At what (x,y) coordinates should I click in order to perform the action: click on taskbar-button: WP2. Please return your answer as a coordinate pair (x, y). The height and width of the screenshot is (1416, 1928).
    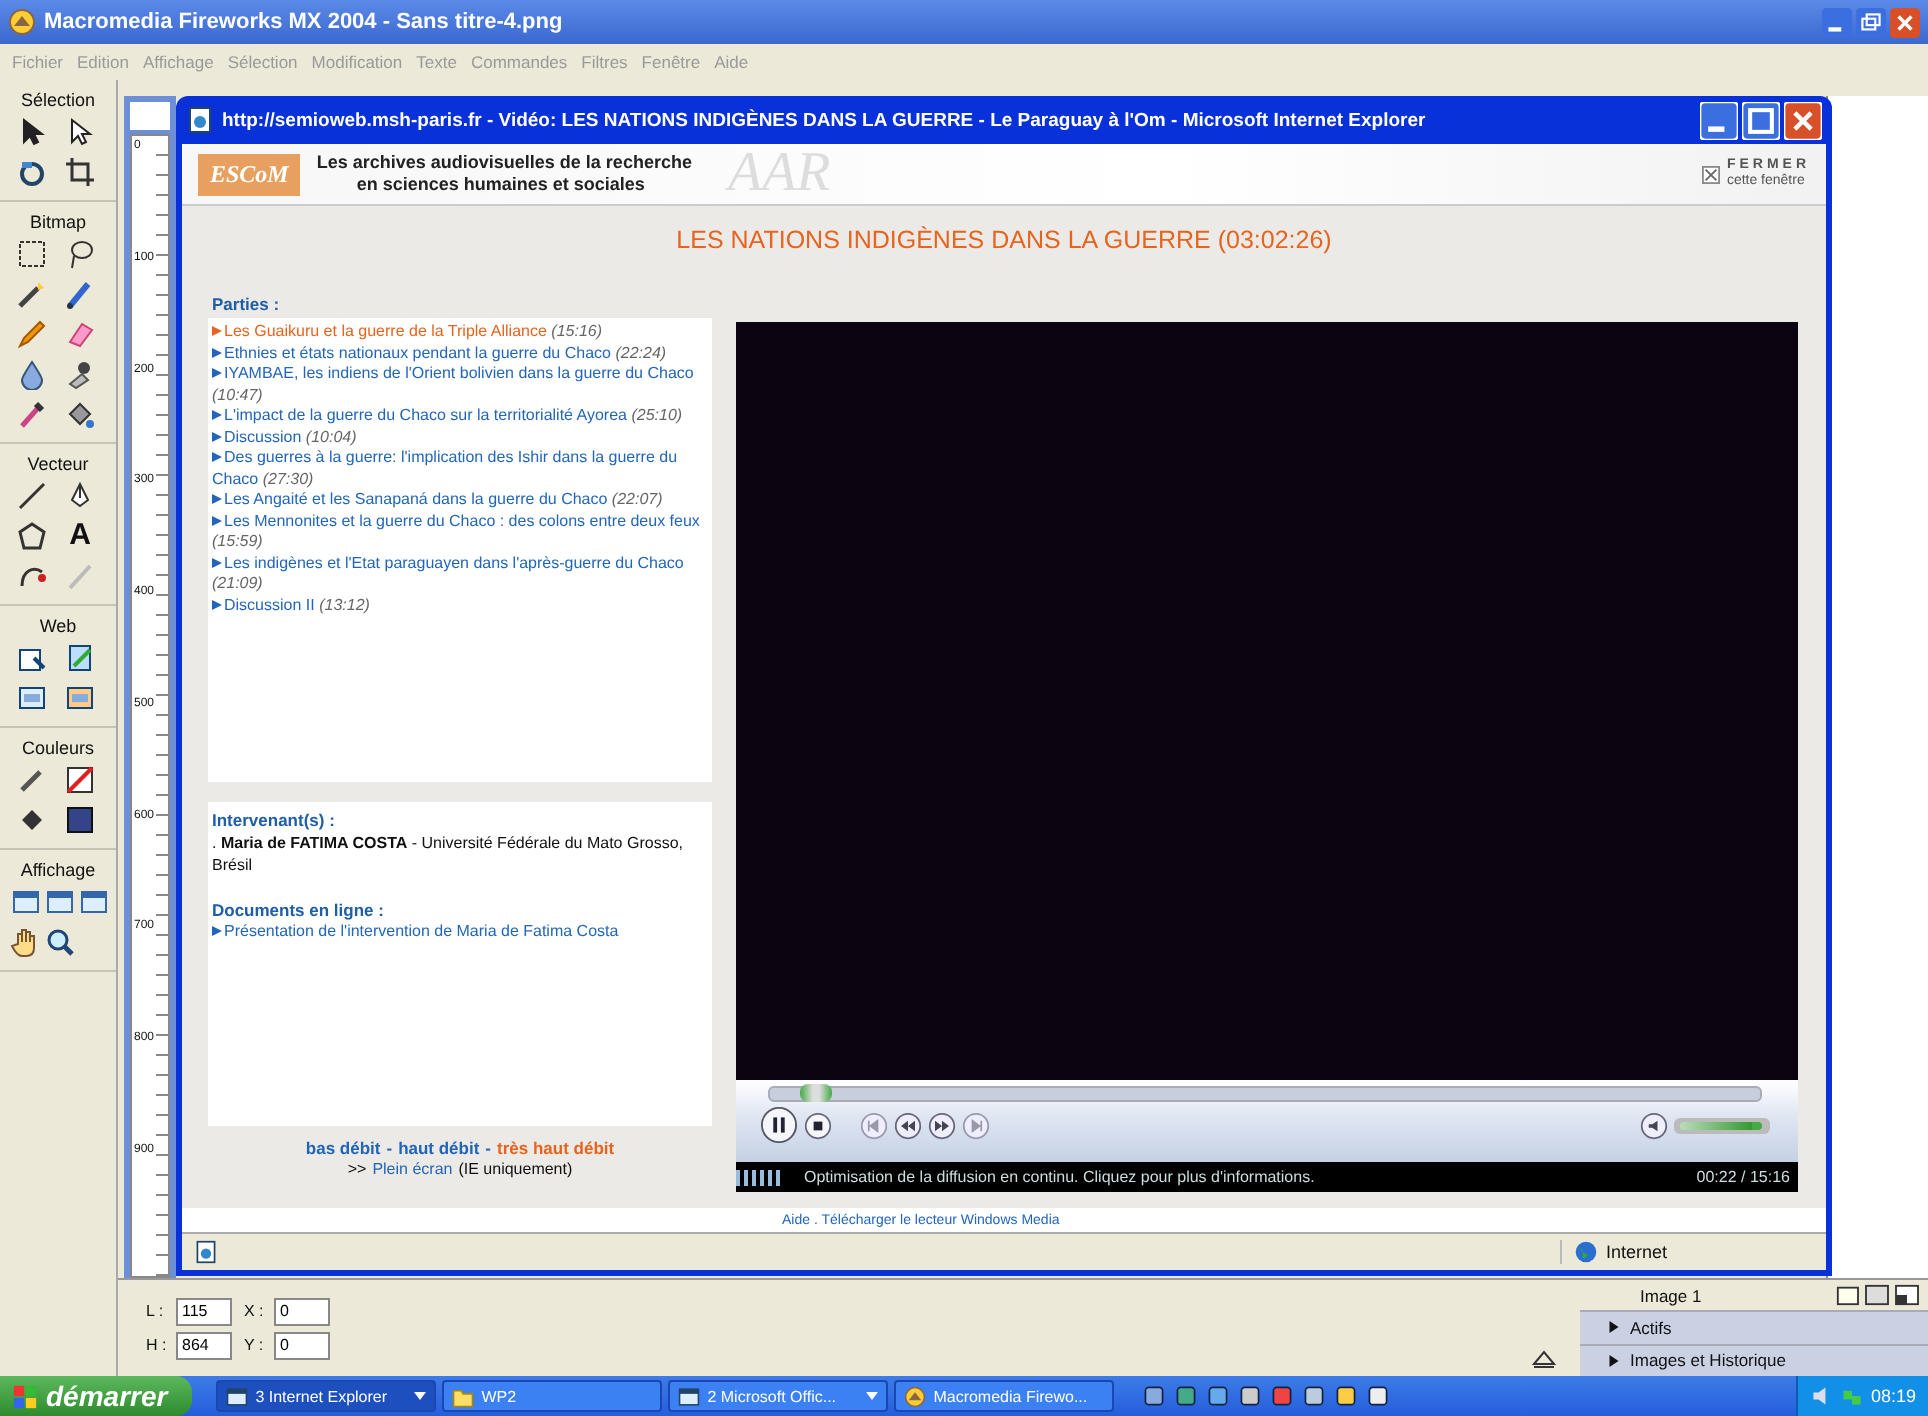
    Looking at the image, I should click on (551, 1396).